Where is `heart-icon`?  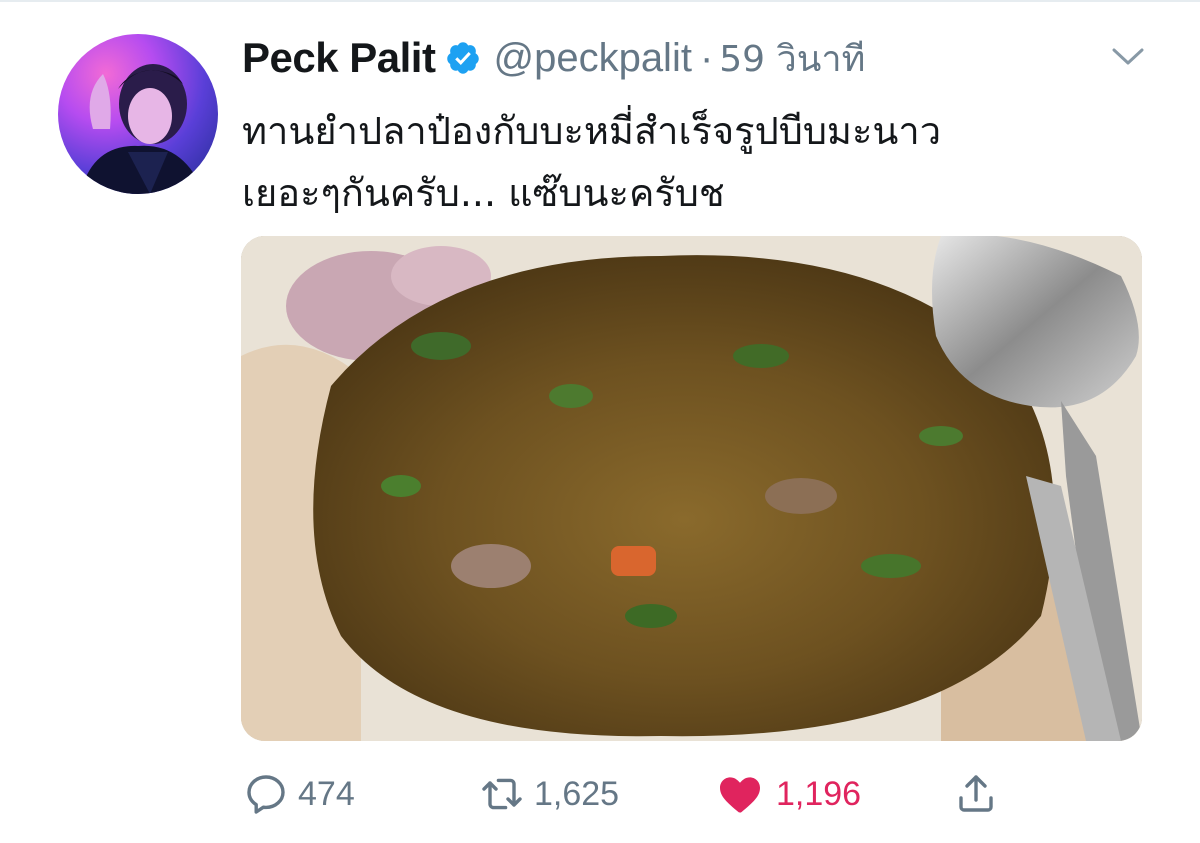
heart-icon is located at coordinates (740, 795).